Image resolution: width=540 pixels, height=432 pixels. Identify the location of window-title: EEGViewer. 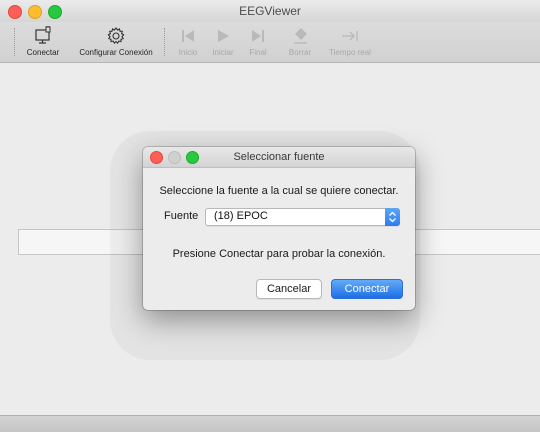
(270, 11).